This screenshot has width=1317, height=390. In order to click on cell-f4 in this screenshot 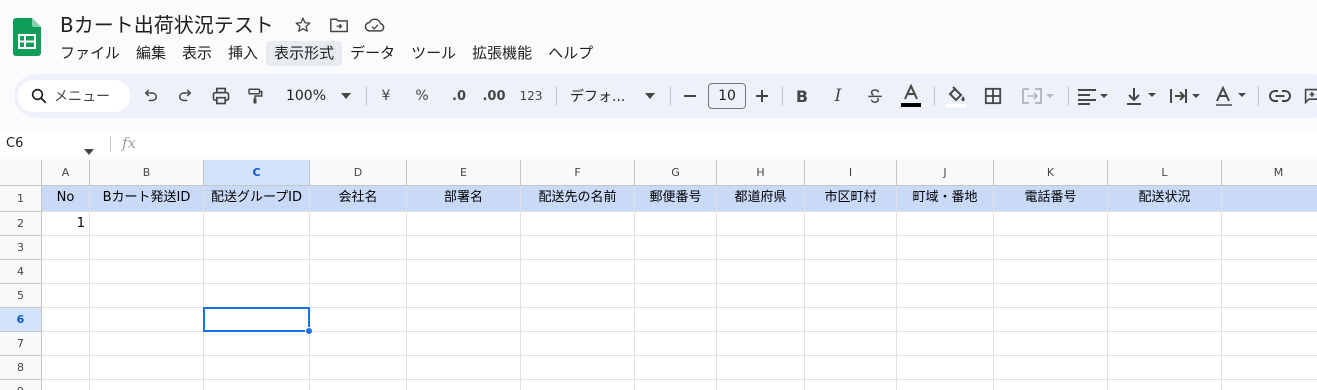, I will do `click(578, 272)`.